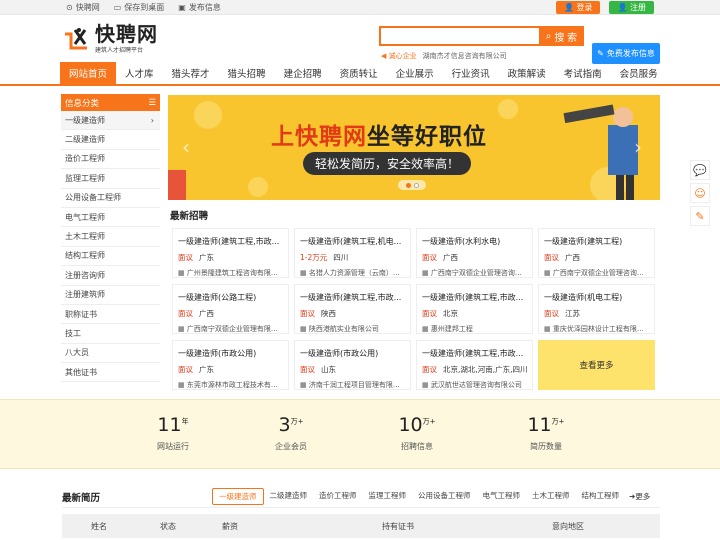 The height and width of the screenshot is (540, 720). Describe the element at coordinates (596, 241) in the screenshot. I see `job-title: 一级建造师(建筑工程)` at that location.